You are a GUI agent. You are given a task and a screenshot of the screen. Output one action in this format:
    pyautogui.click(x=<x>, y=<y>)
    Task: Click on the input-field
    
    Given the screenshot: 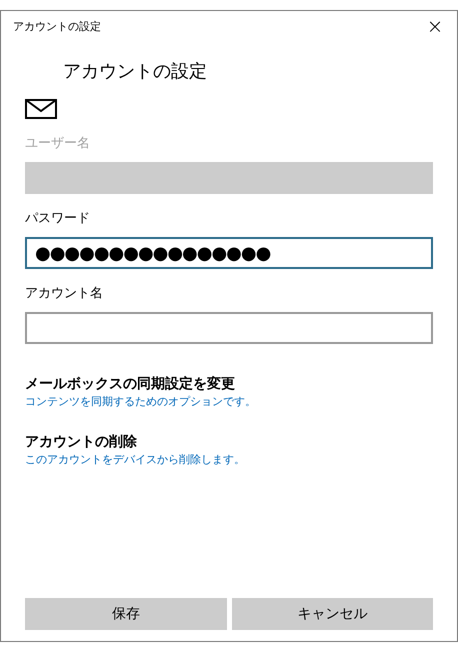 What is the action you would take?
    pyautogui.click(x=229, y=328)
    